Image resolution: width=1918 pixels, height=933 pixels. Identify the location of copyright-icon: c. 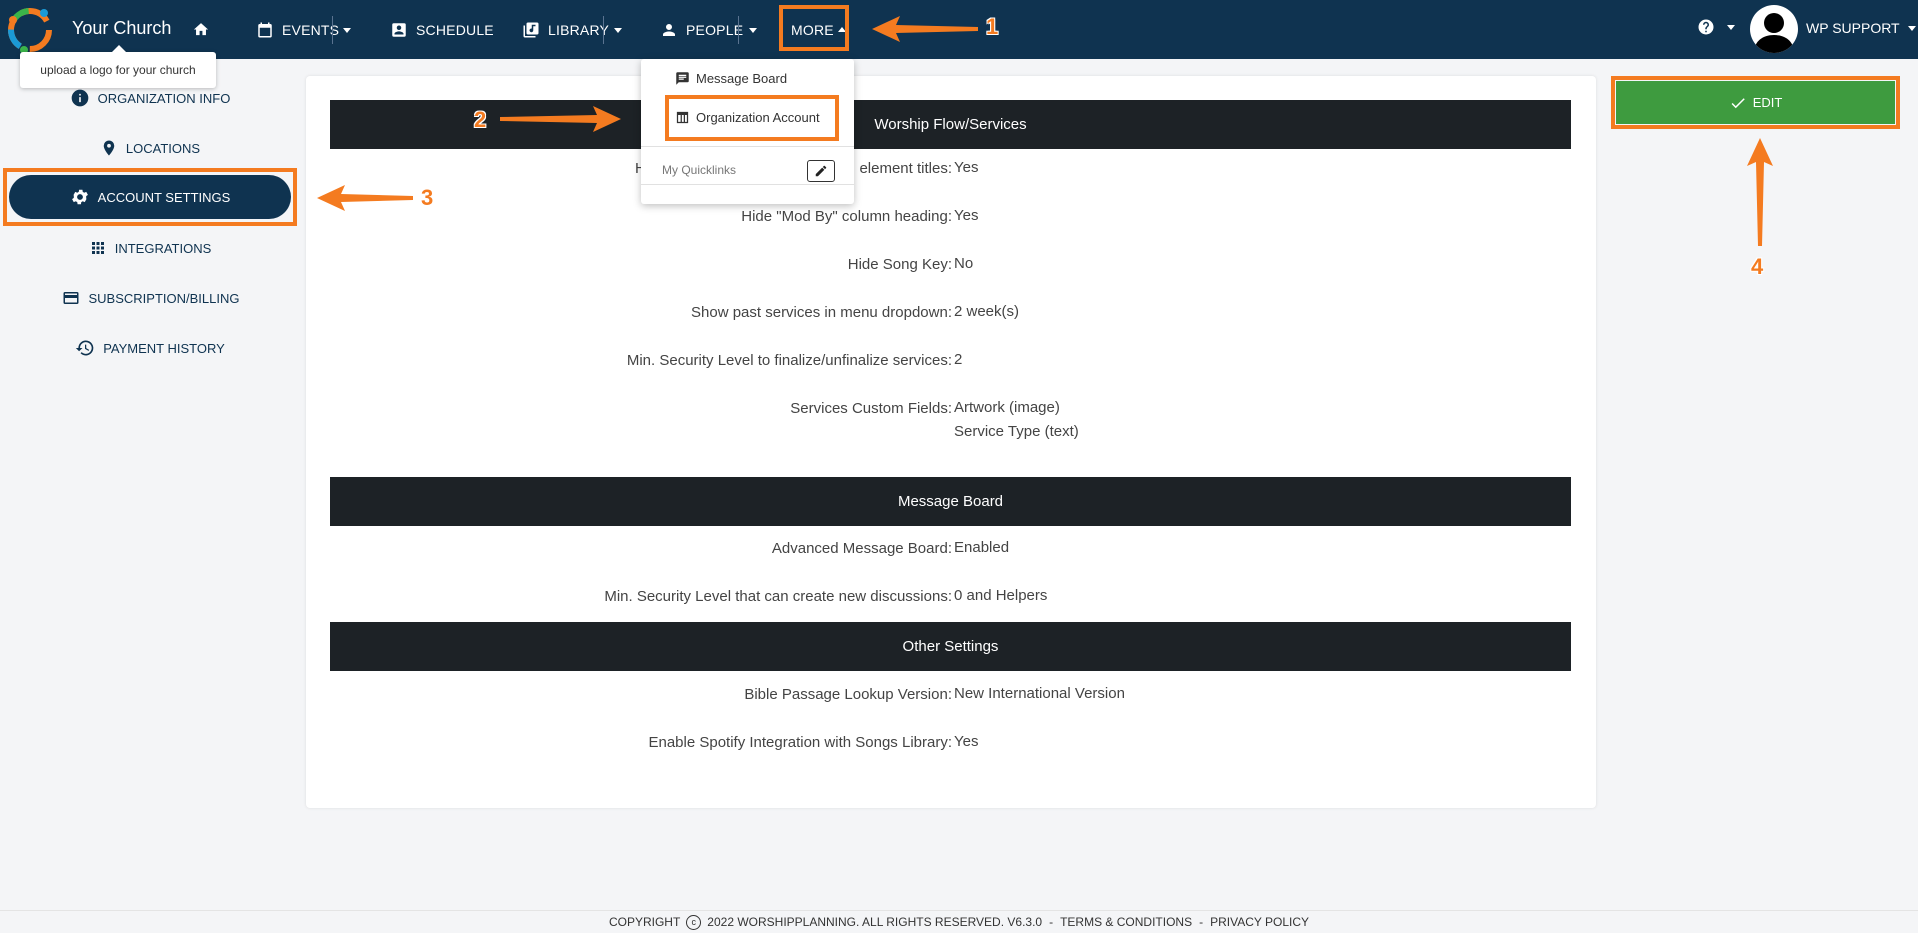
(694, 922).